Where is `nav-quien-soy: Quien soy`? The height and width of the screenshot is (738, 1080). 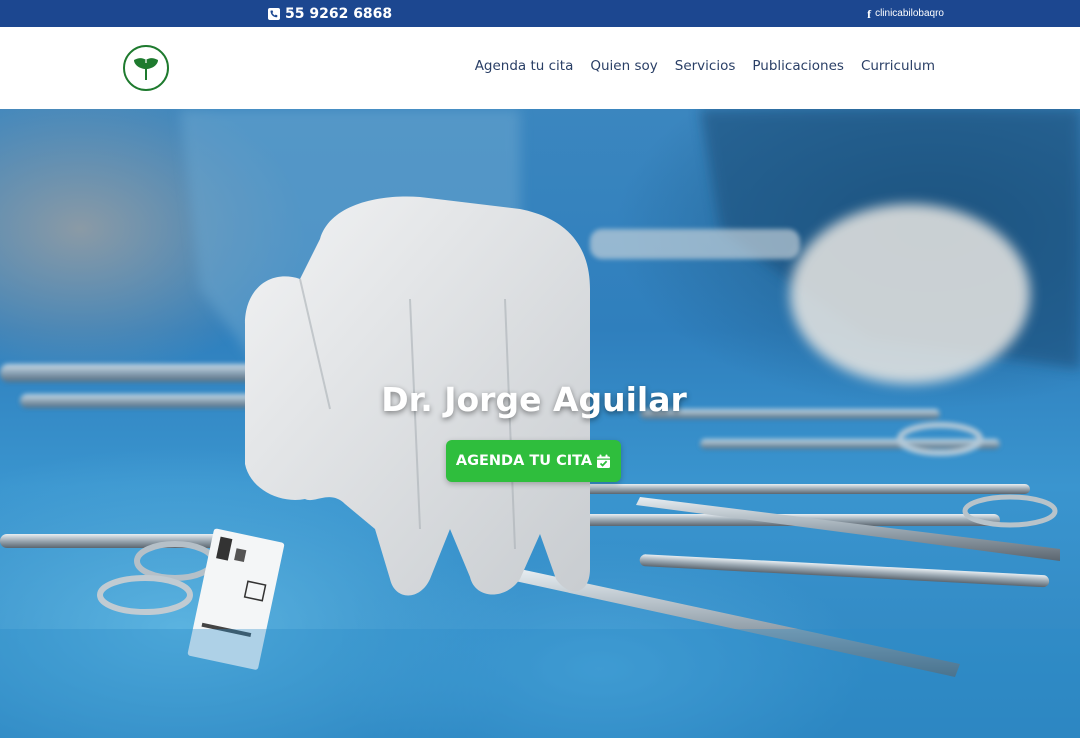 nav-quien-soy: Quien soy is located at coordinates (623, 66).